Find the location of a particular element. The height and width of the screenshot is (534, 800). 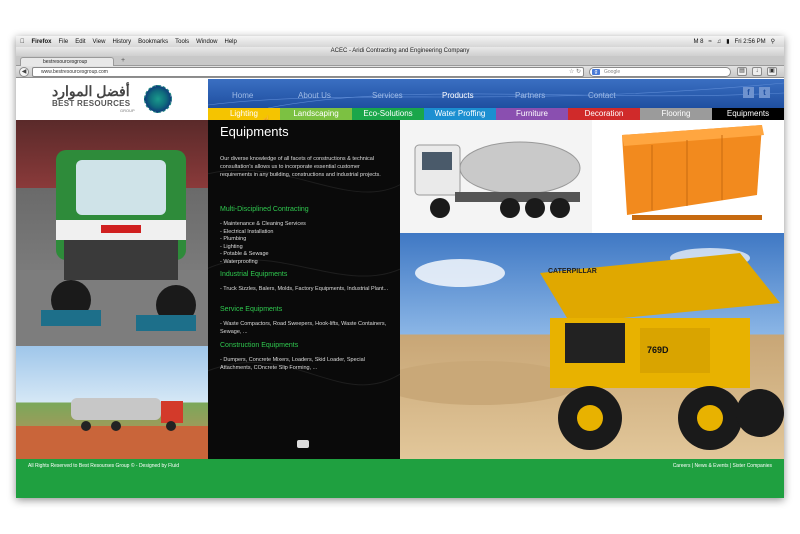

volume-icon: ♫ is located at coordinates (719, 42).